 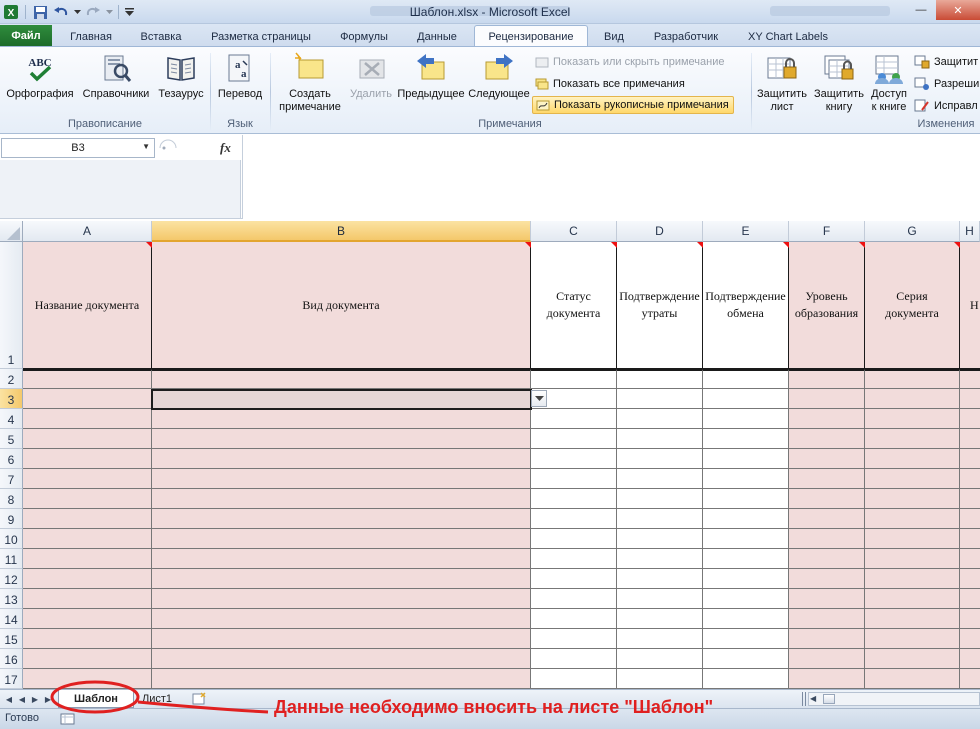 What do you see at coordinates (341, 619) in the screenshot?
I see `cell-b14` at bounding box center [341, 619].